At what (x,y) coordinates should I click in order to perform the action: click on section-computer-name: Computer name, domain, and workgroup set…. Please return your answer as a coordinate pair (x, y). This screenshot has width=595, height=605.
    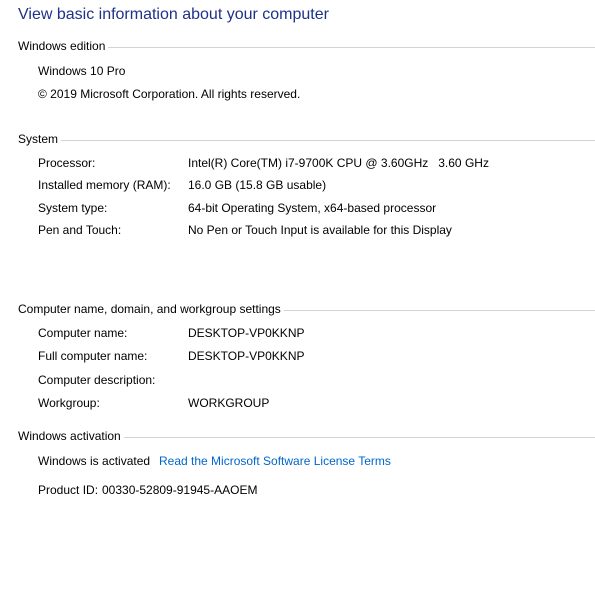
    Looking at the image, I should click on (306, 309).